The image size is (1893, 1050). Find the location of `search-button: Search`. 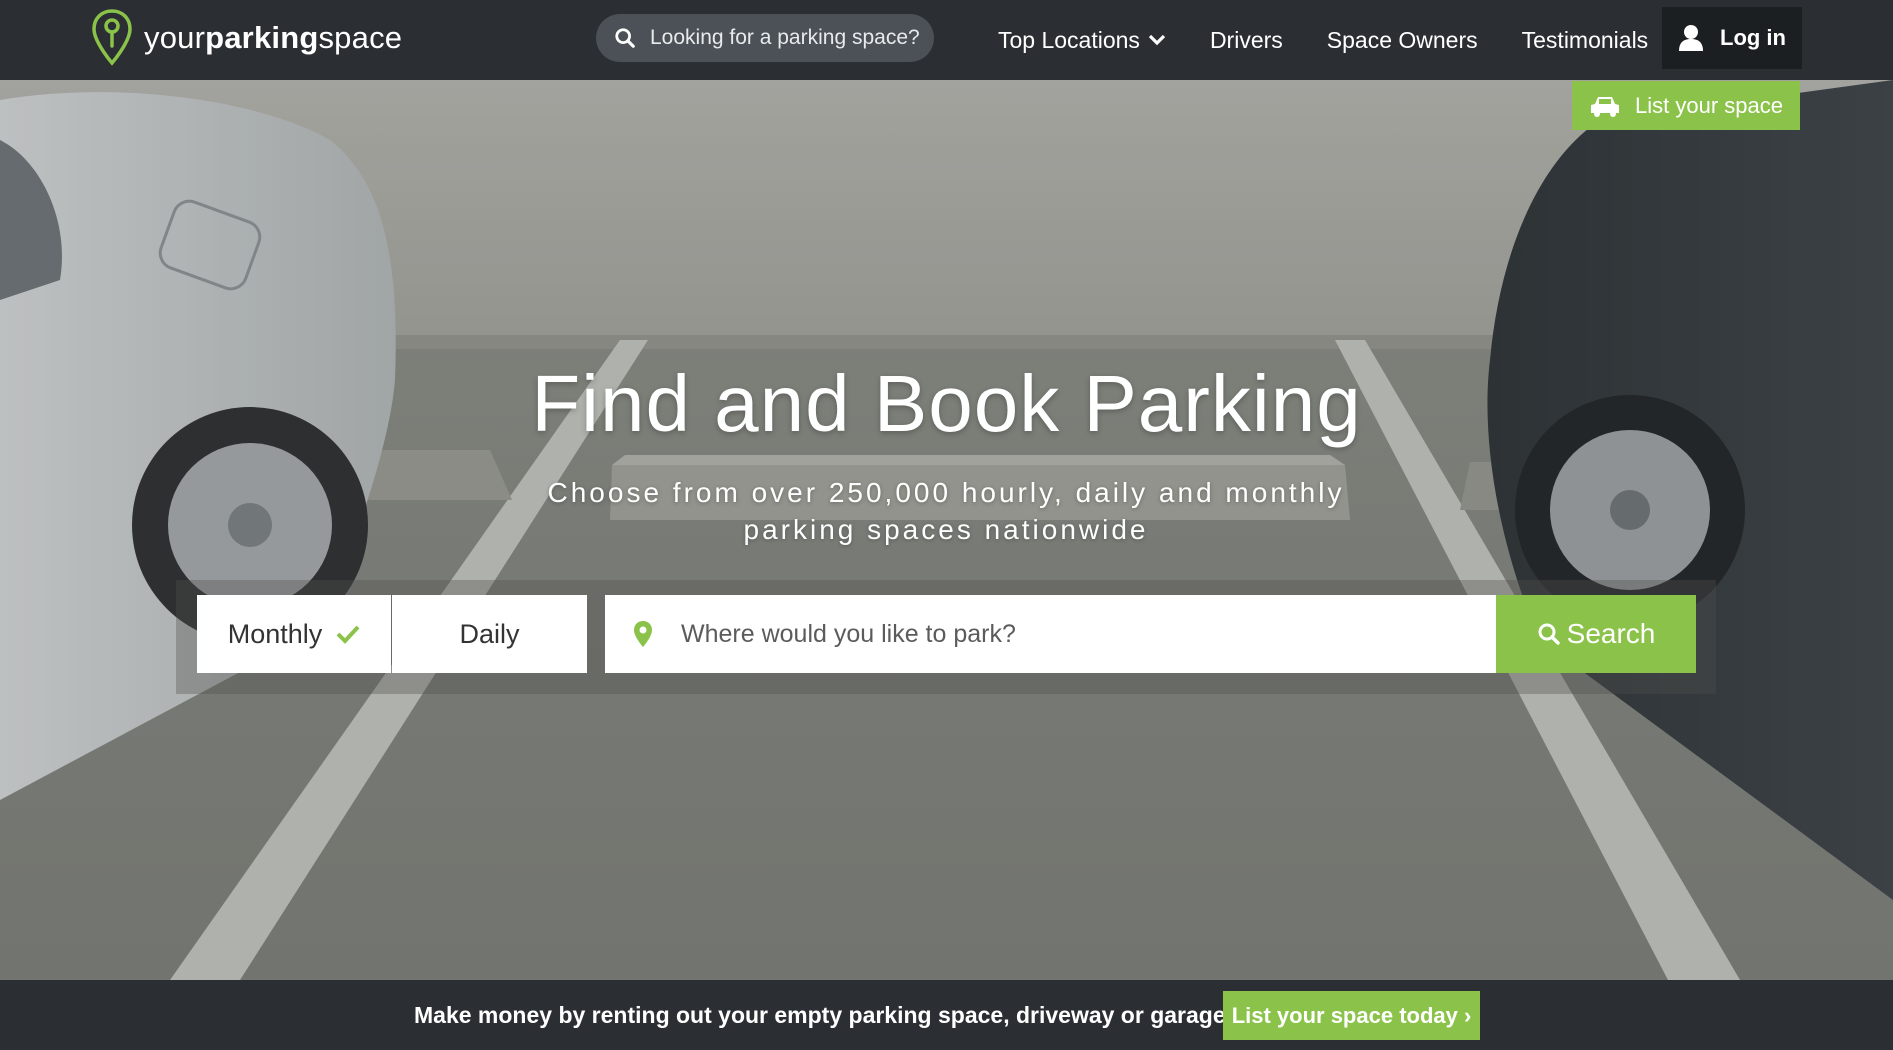

search-button: Search is located at coordinates (1596, 634).